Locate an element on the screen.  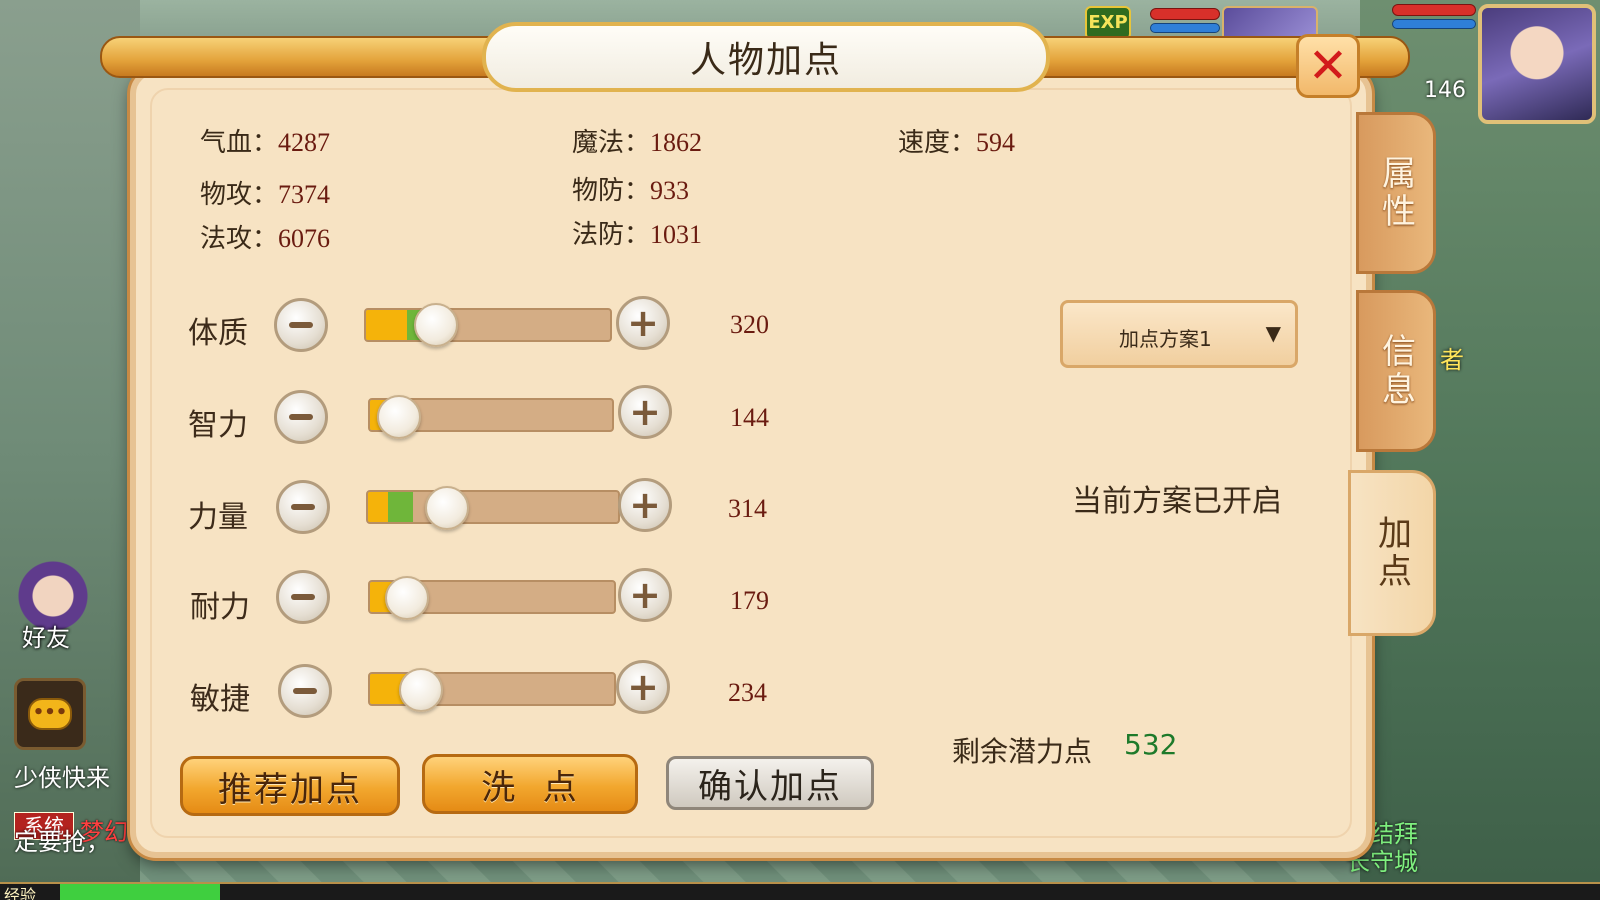
reset-points-button: 洗 点 is located at coordinates (530, 784).